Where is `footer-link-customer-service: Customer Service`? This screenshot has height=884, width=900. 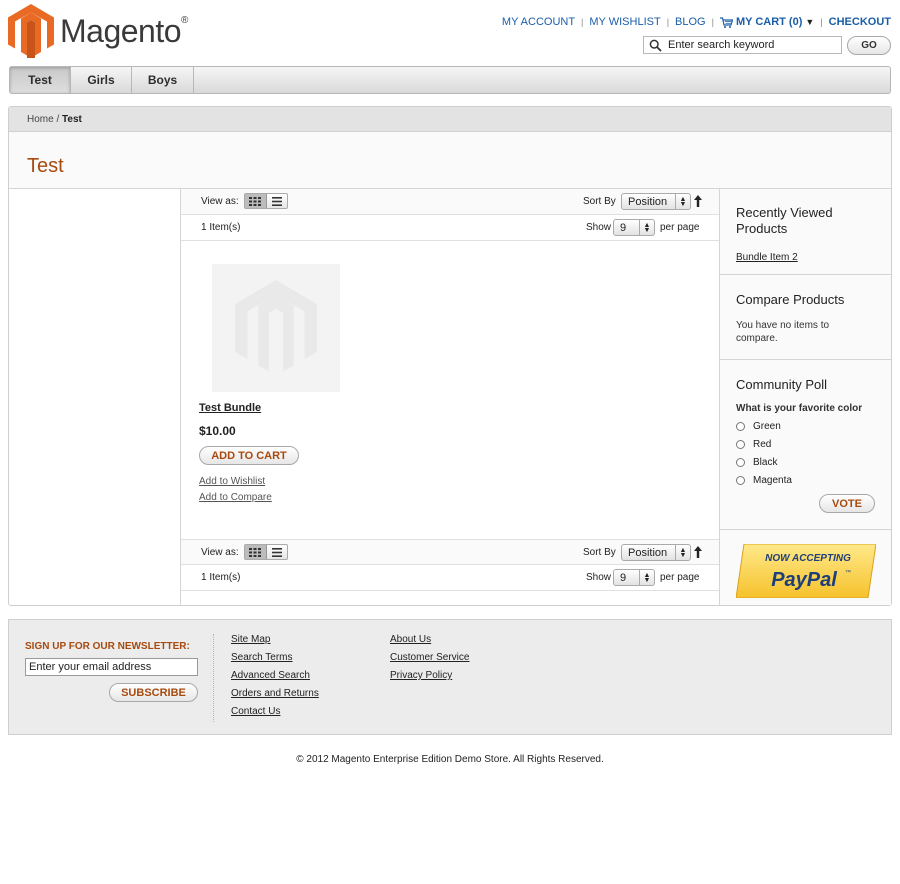 footer-link-customer-service: Customer Service is located at coordinates (429, 657).